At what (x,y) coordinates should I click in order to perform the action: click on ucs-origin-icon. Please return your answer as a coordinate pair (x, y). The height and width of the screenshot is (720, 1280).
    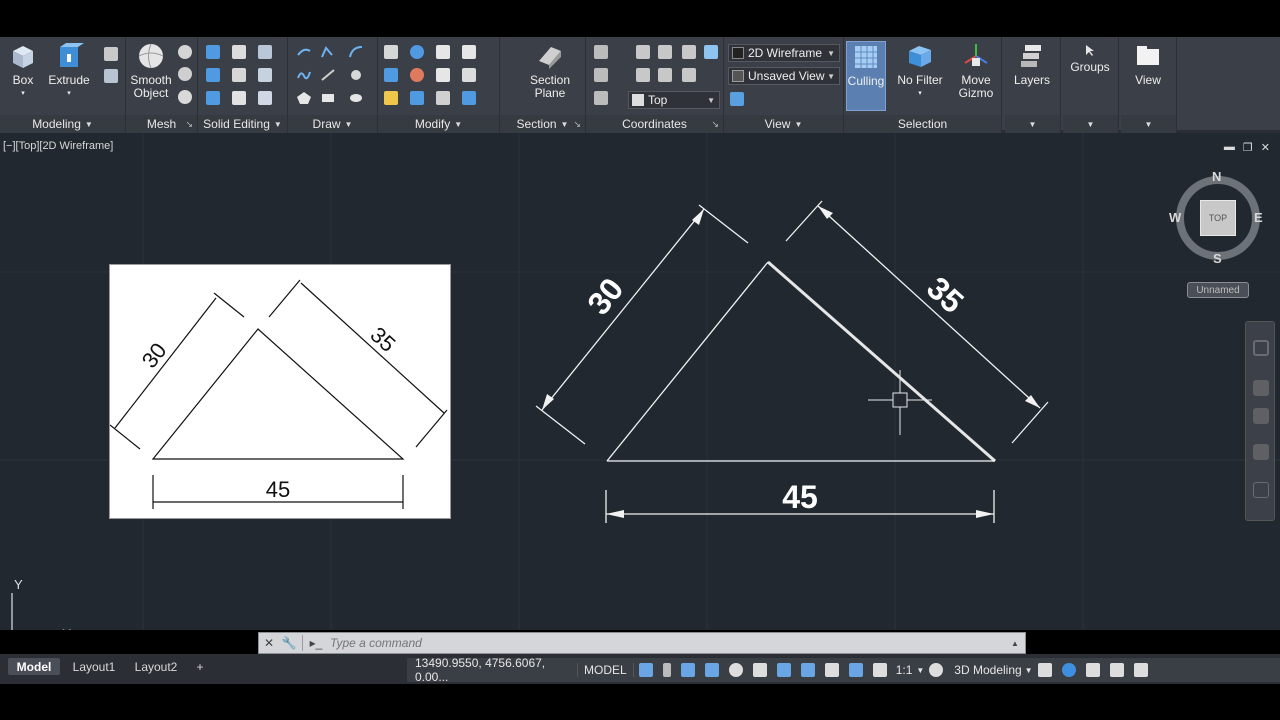
    Looking at the image, I should click on (601, 75).